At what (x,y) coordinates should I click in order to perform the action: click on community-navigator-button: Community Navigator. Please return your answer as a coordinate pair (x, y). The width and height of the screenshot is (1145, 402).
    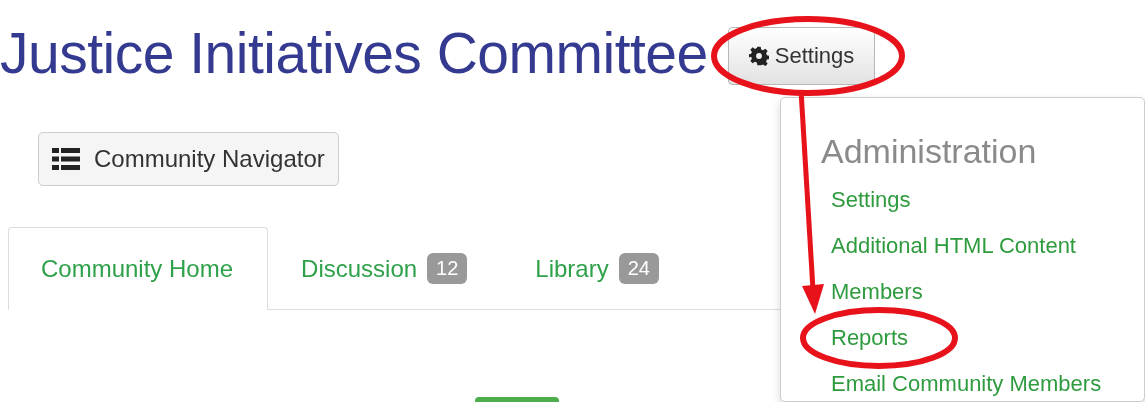
    Looking at the image, I should click on (188, 159).